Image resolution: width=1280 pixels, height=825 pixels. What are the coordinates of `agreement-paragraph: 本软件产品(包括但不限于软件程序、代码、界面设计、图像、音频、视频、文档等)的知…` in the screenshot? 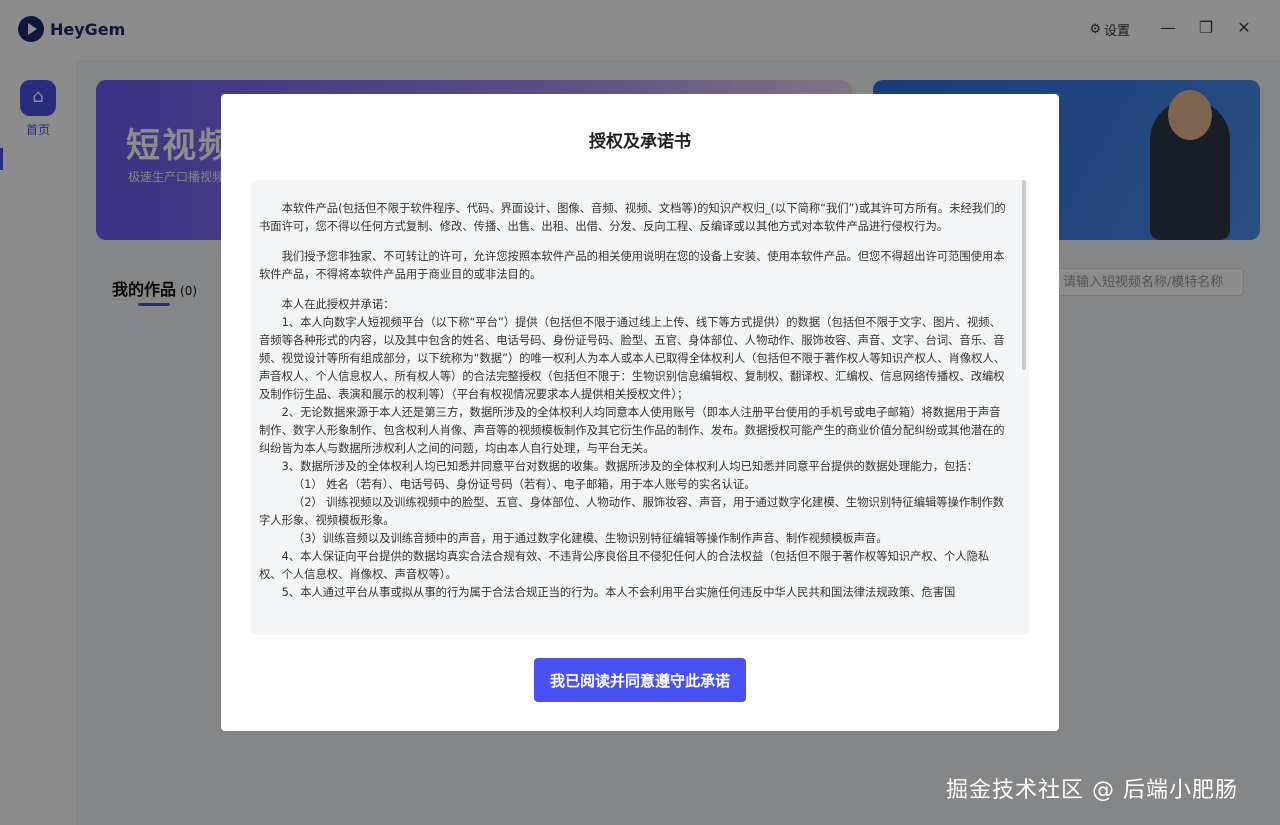 It's located at (632, 217).